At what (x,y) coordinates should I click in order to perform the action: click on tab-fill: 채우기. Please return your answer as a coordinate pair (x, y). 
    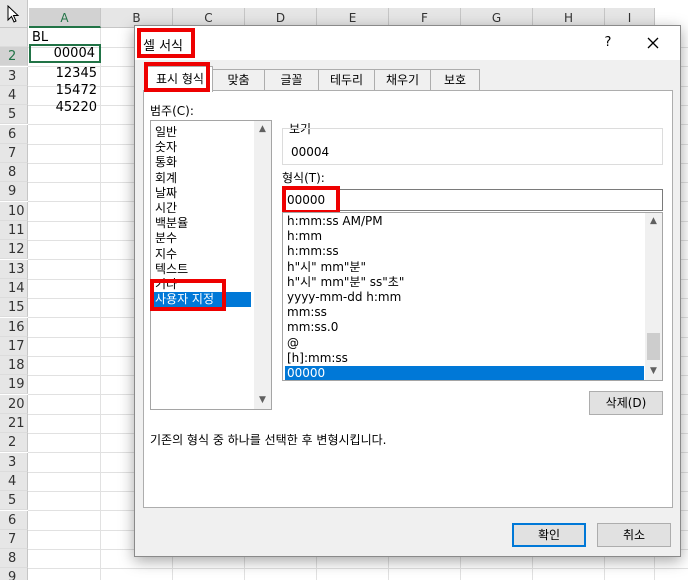
    Looking at the image, I should click on (402, 80).